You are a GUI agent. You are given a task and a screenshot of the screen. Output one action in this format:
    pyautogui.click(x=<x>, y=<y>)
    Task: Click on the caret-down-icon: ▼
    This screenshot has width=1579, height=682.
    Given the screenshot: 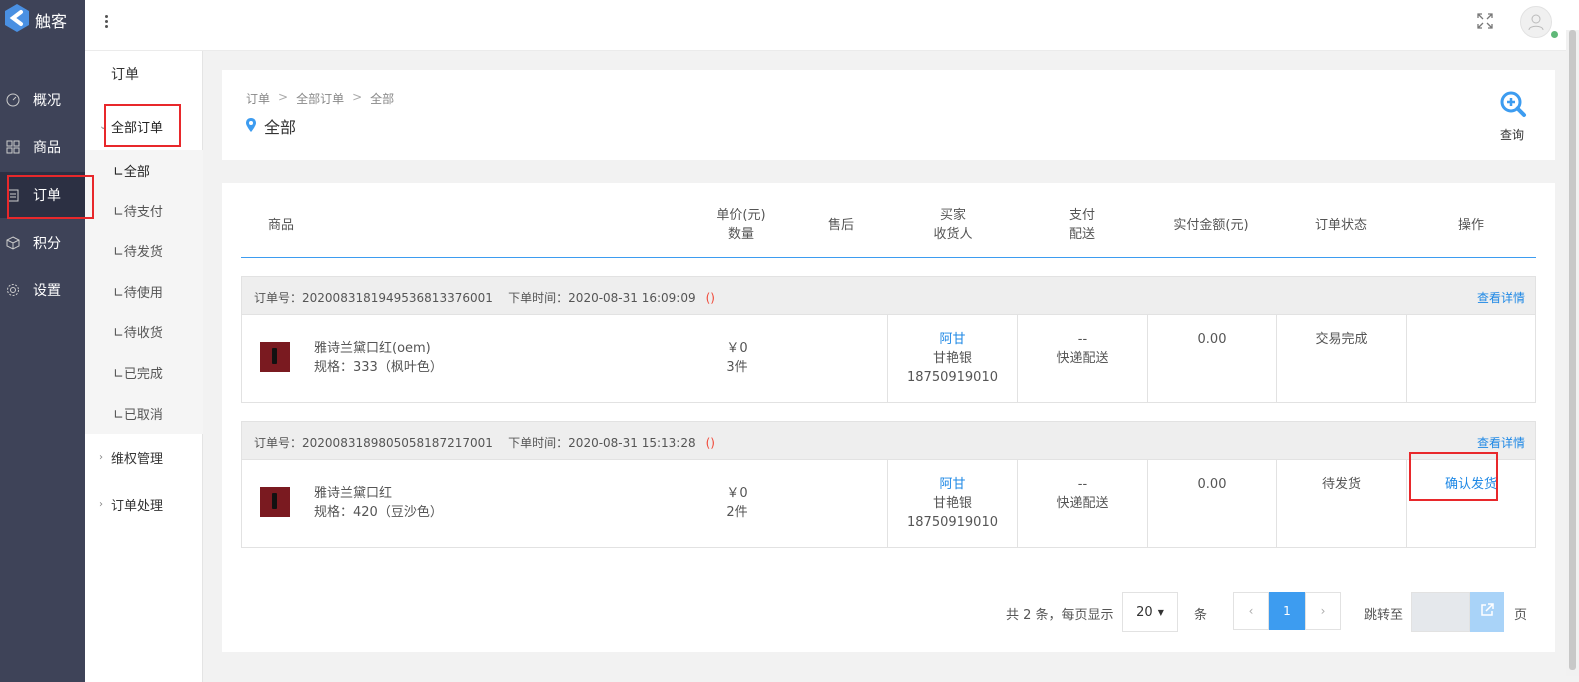 What is the action you would take?
    pyautogui.click(x=1160, y=612)
    